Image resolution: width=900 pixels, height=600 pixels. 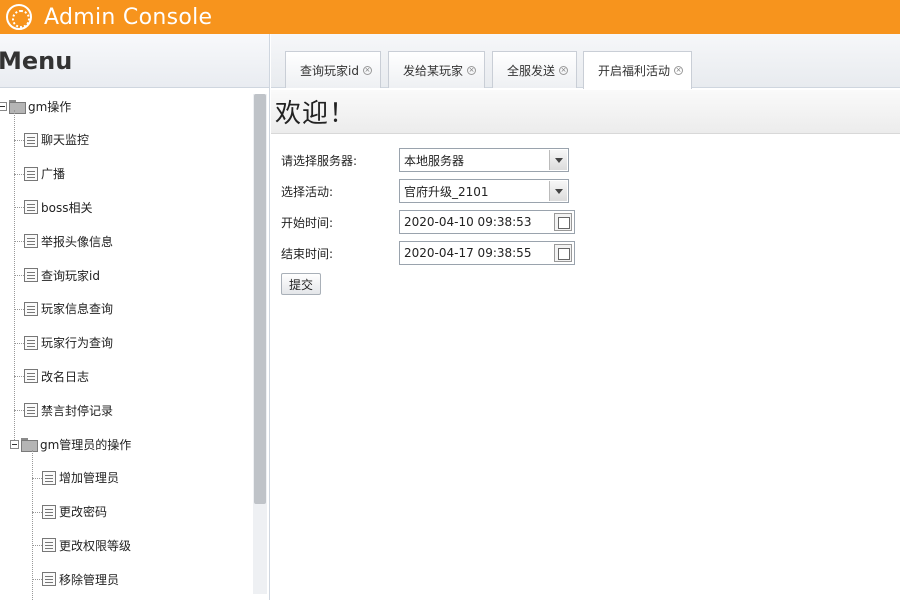 I want to click on tab-0: 查询玩家id ×, so click(x=333, y=69).